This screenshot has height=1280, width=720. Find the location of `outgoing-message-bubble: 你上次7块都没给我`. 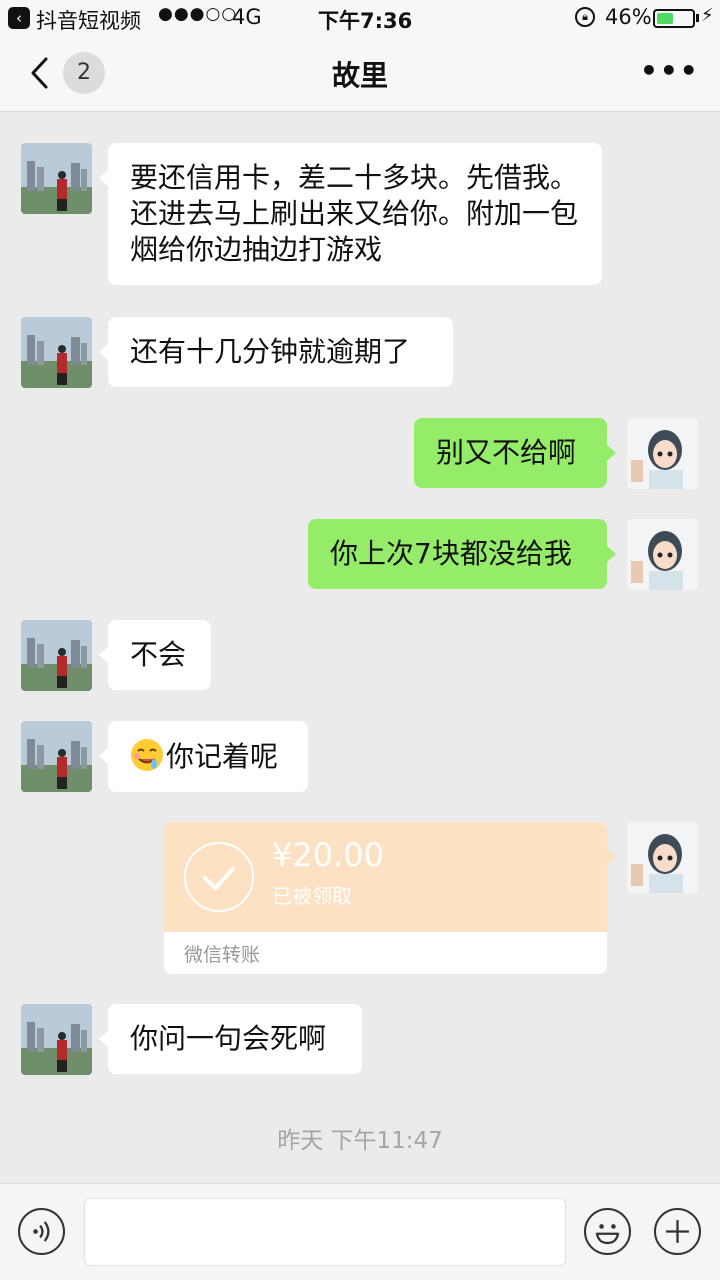

outgoing-message-bubble: 你上次7块都没给我 is located at coordinates (462, 554).